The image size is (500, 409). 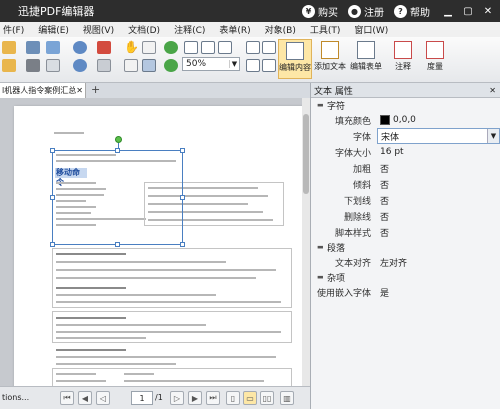 I want to click on folder-icon, so click(x=9, y=65).